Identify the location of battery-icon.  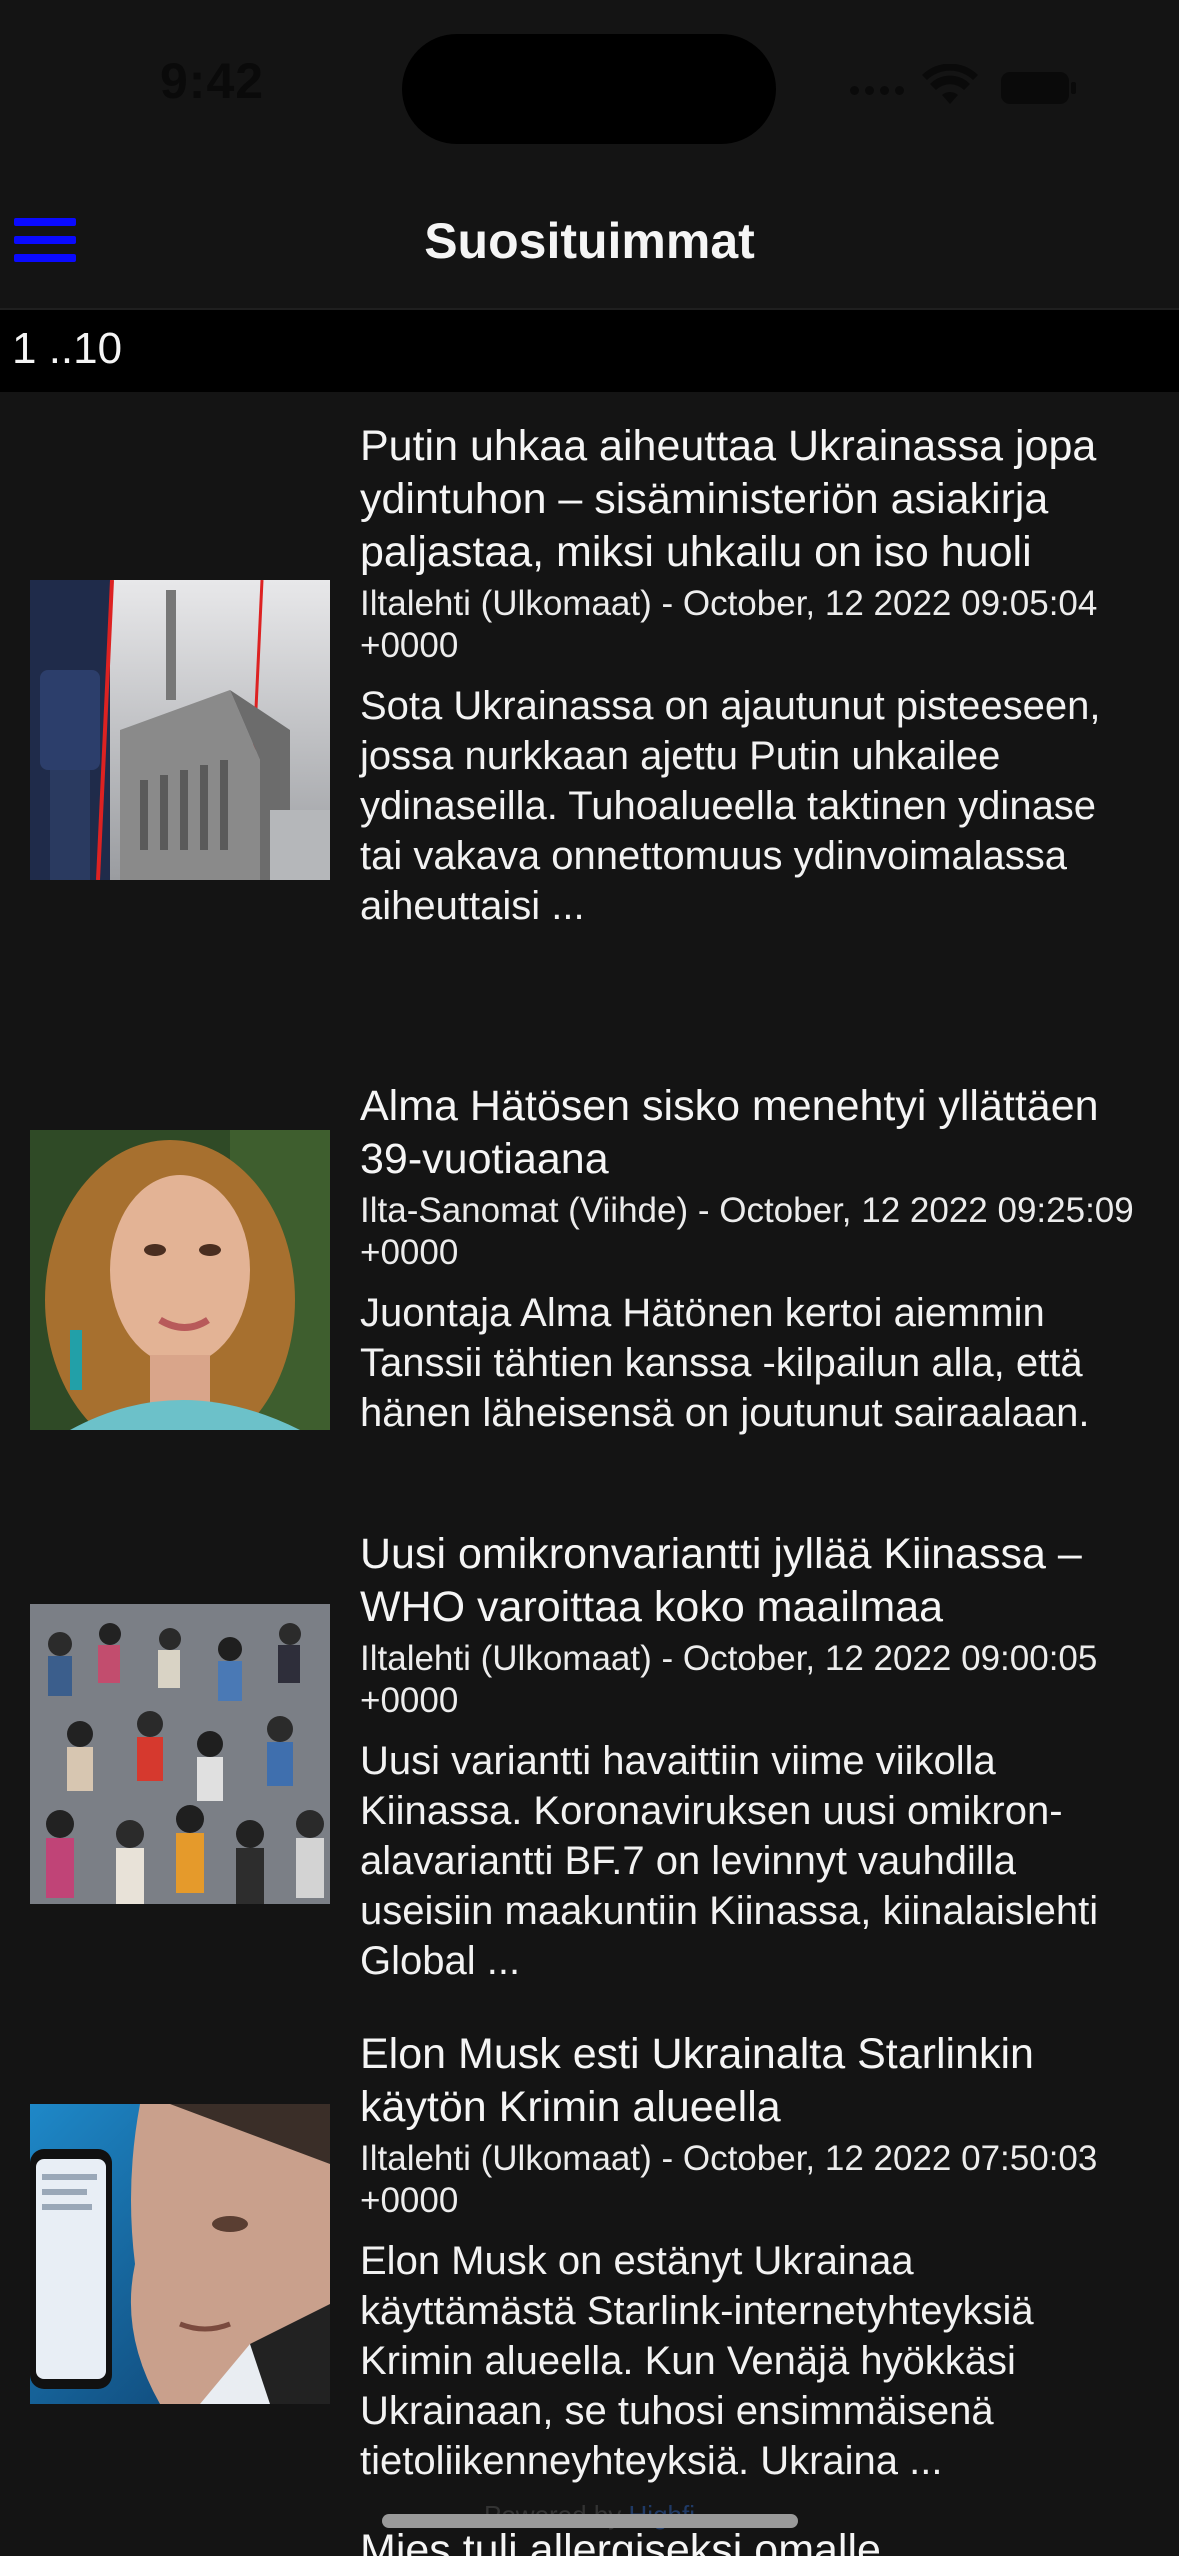
(1038, 88).